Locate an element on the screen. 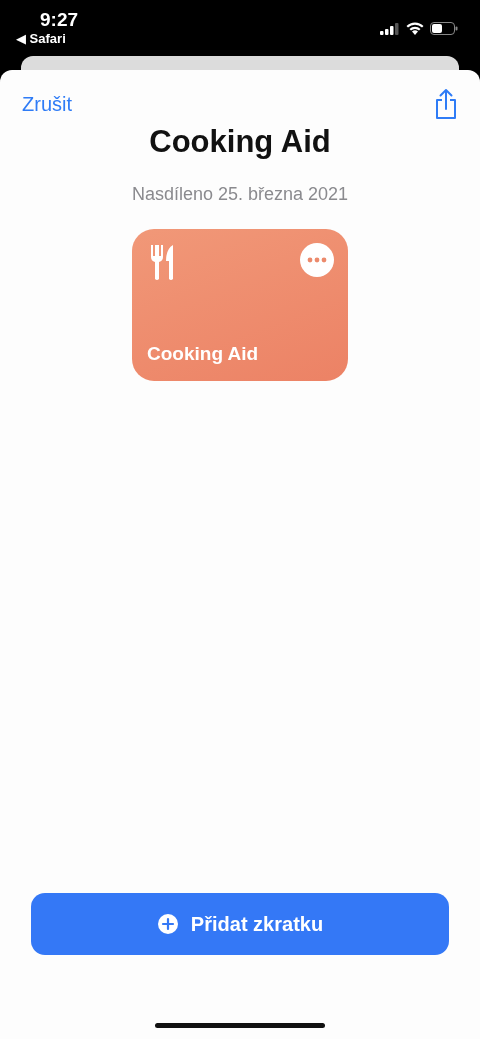 This screenshot has height=1039, width=480. add-shortcut-button: Přidat zkratku is located at coordinates (240, 924).